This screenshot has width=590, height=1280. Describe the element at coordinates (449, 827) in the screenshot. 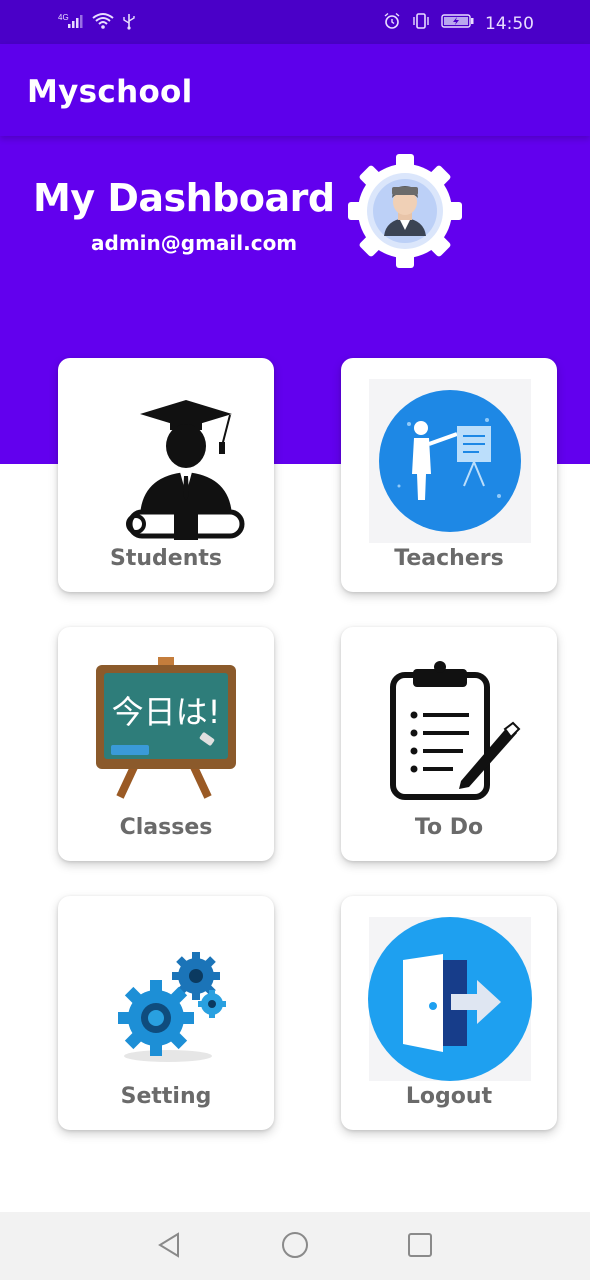

I see `todo-label: To Do` at that location.